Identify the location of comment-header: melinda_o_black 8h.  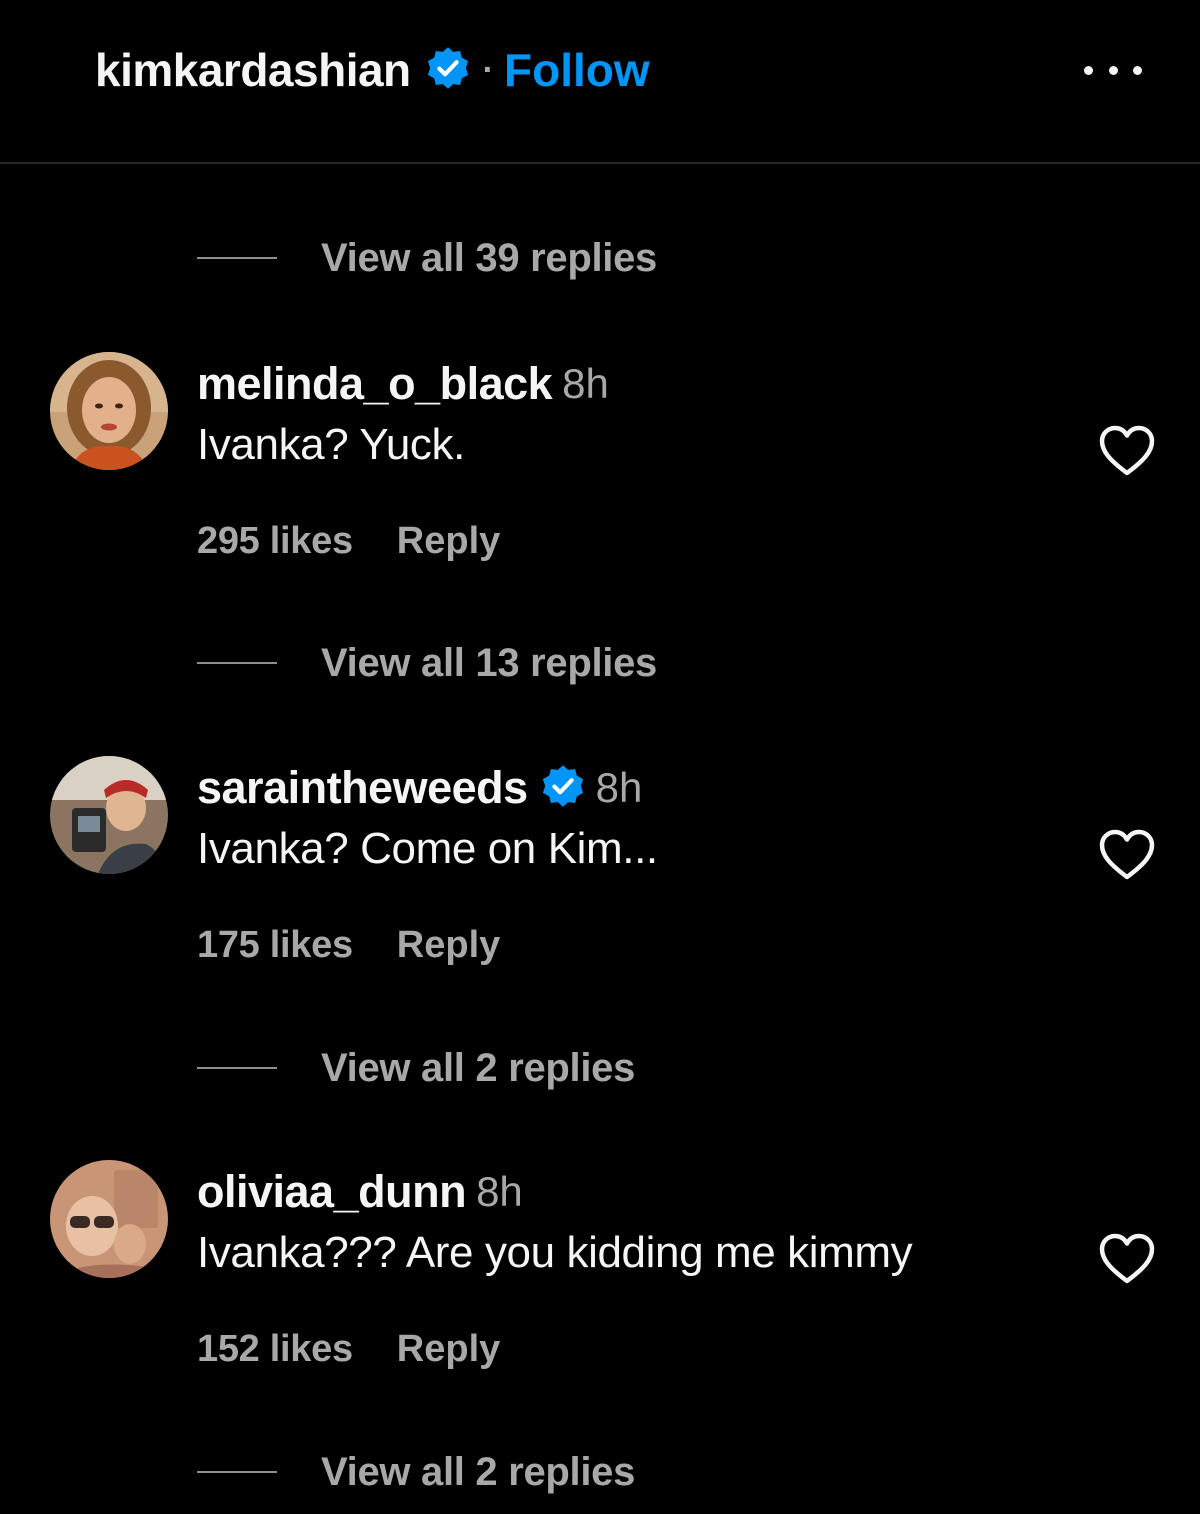
(403, 384).